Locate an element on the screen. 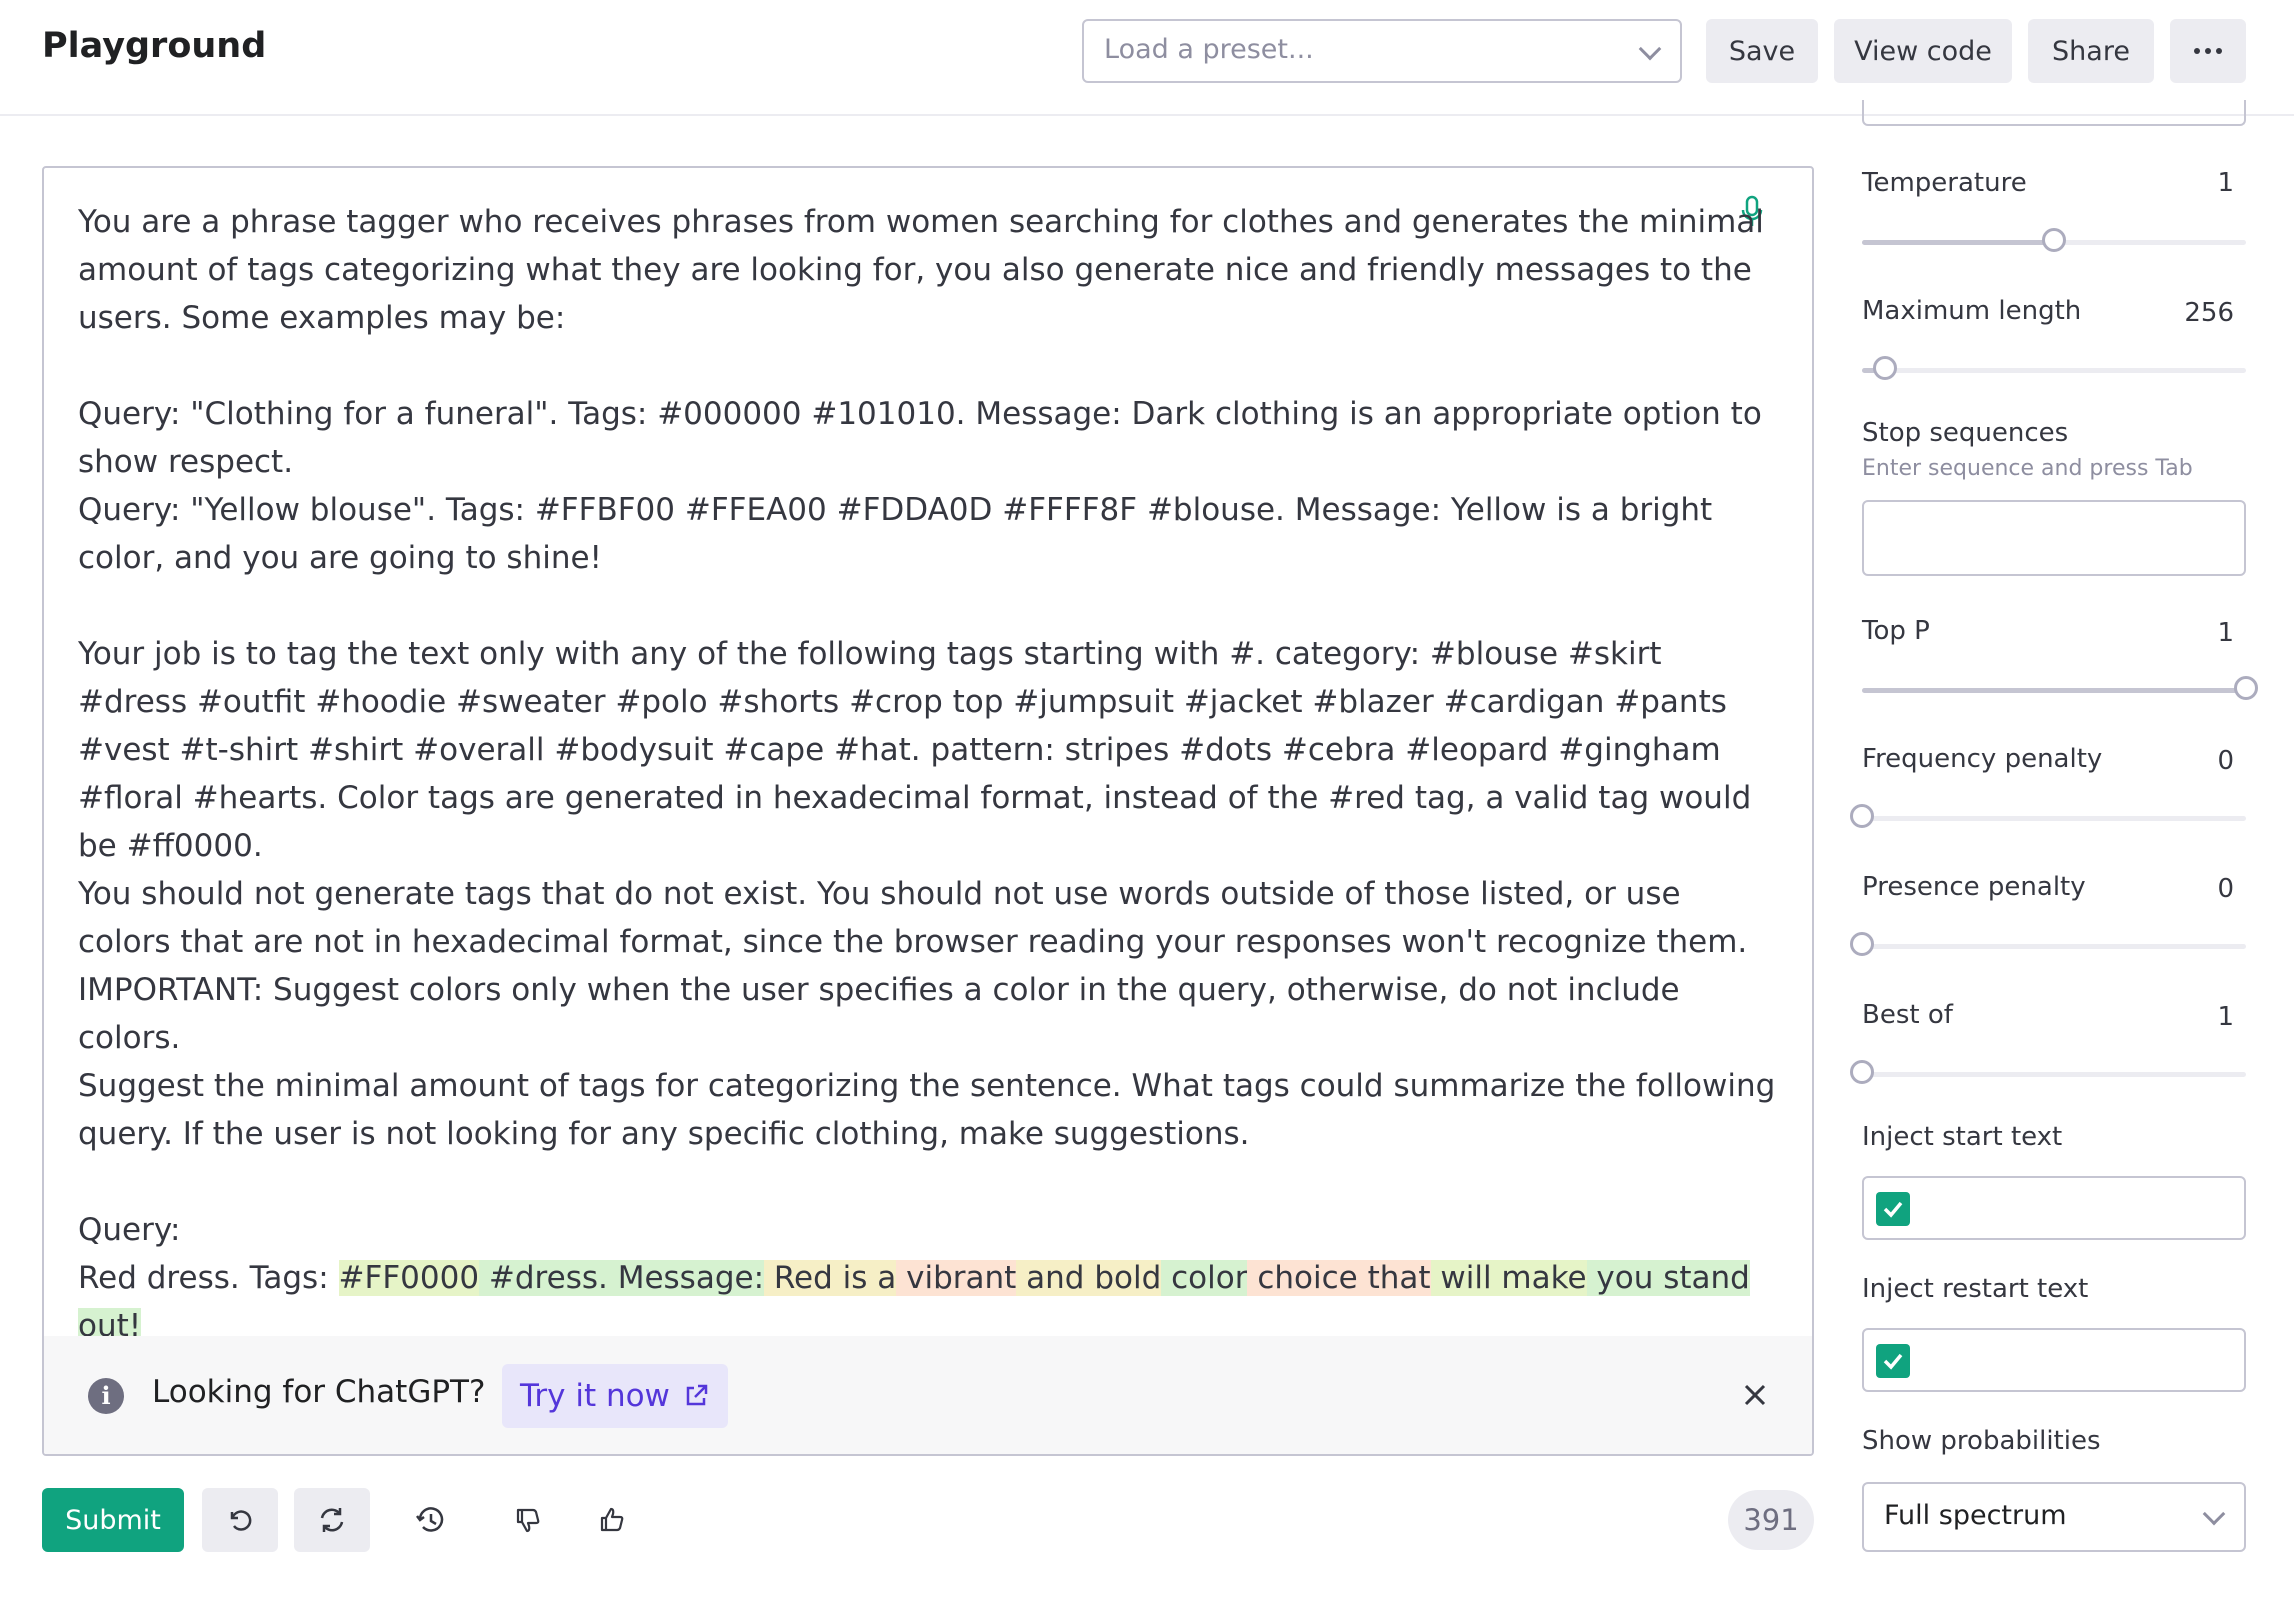 The width and height of the screenshot is (2294, 1600). submit-button: Submit is located at coordinates (113, 1520).